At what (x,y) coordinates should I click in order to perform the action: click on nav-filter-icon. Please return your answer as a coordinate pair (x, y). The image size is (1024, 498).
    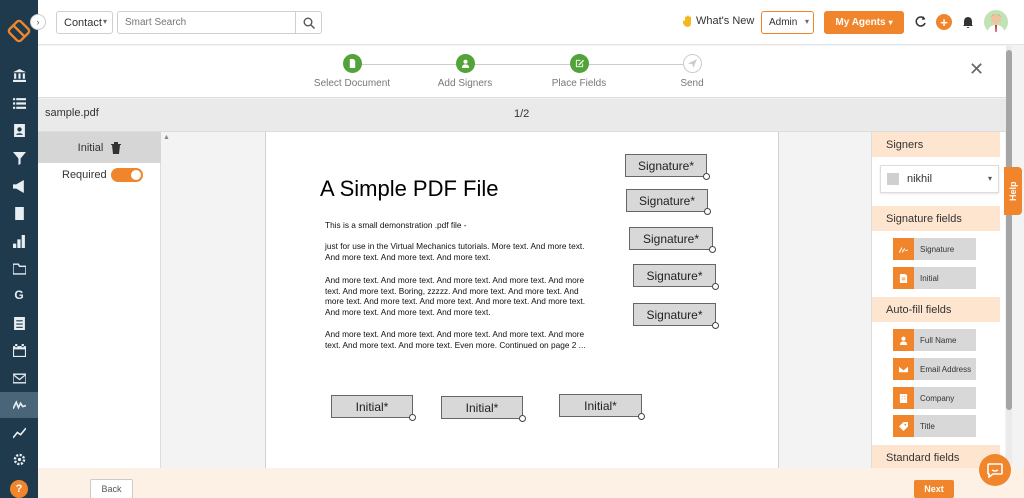
    Looking at the image, I should click on (19, 158).